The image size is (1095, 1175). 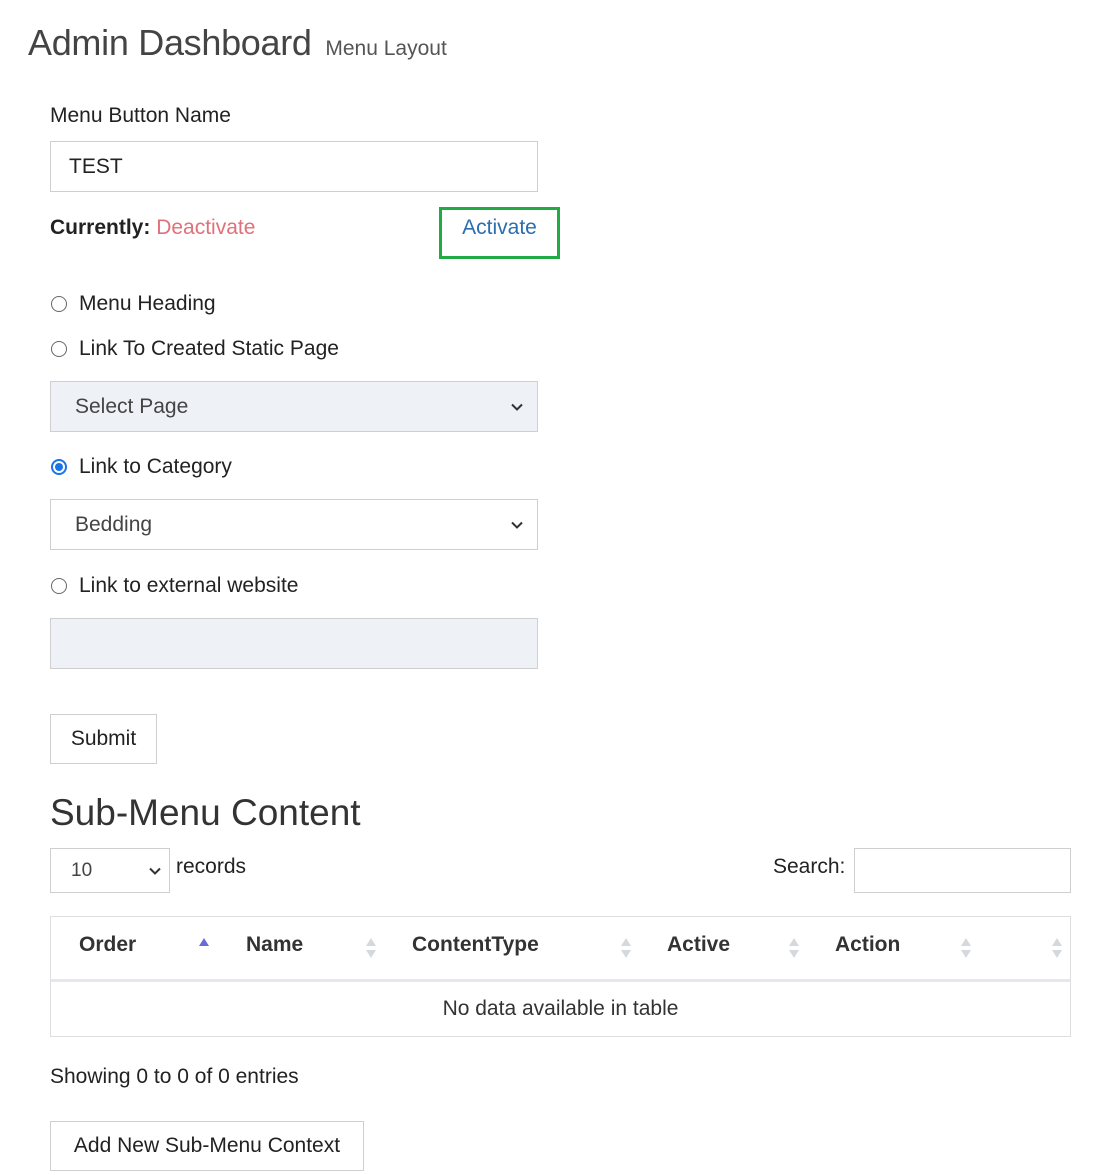 I want to click on activate-link: Activate, so click(x=499, y=233).